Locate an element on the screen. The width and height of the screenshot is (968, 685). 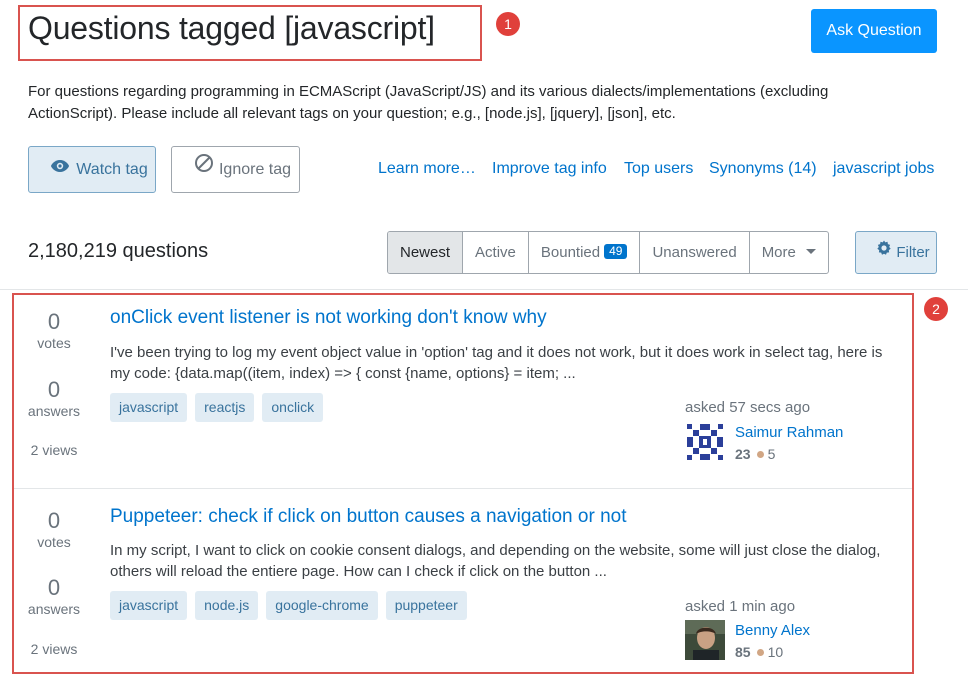
filter-button: Filter is located at coordinates (896, 252).